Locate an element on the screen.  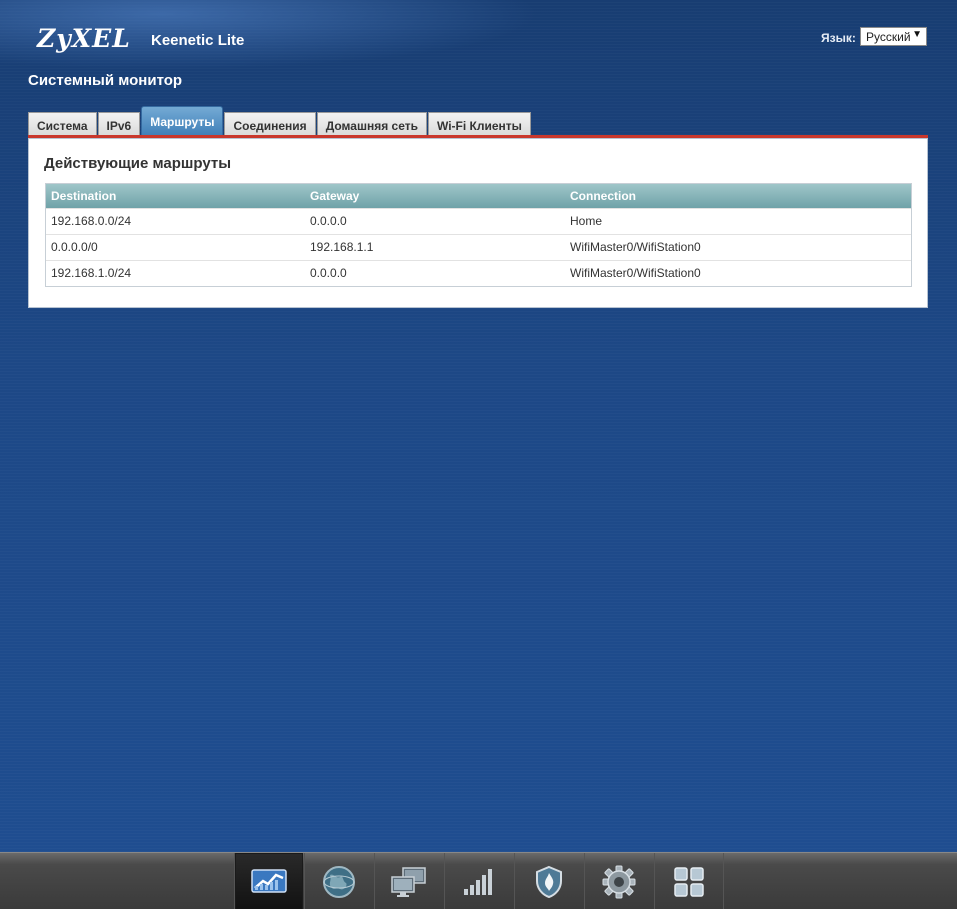
toolbar-security-button is located at coordinates (548, 881).